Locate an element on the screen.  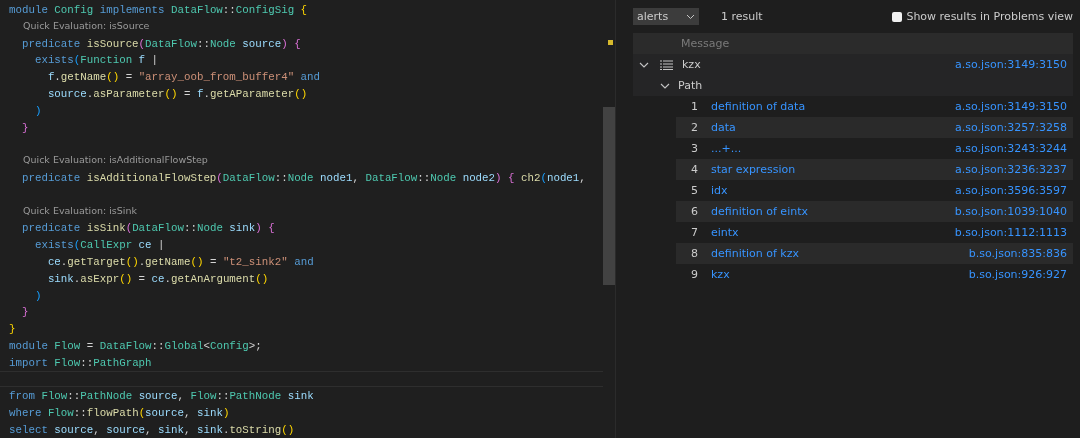
location-link: b.so.json:1039:1040 is located at coordinates (1010, 211).